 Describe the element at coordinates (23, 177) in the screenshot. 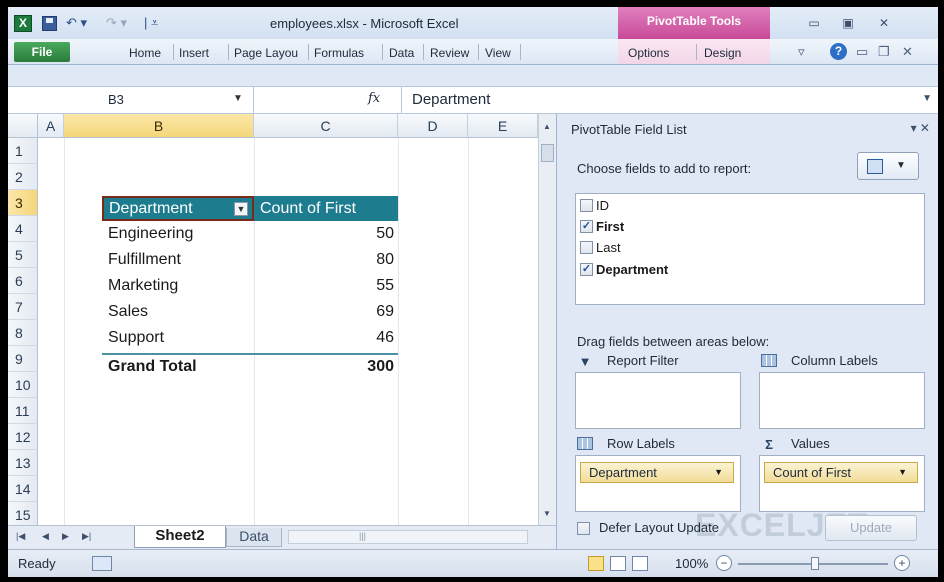

I see `row-header-2: 2` at that location.